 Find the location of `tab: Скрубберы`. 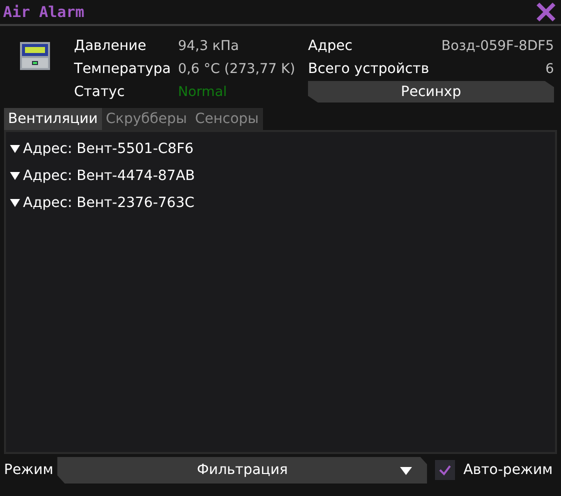

tab: Скрубберы is located at coordinates (146, 119).